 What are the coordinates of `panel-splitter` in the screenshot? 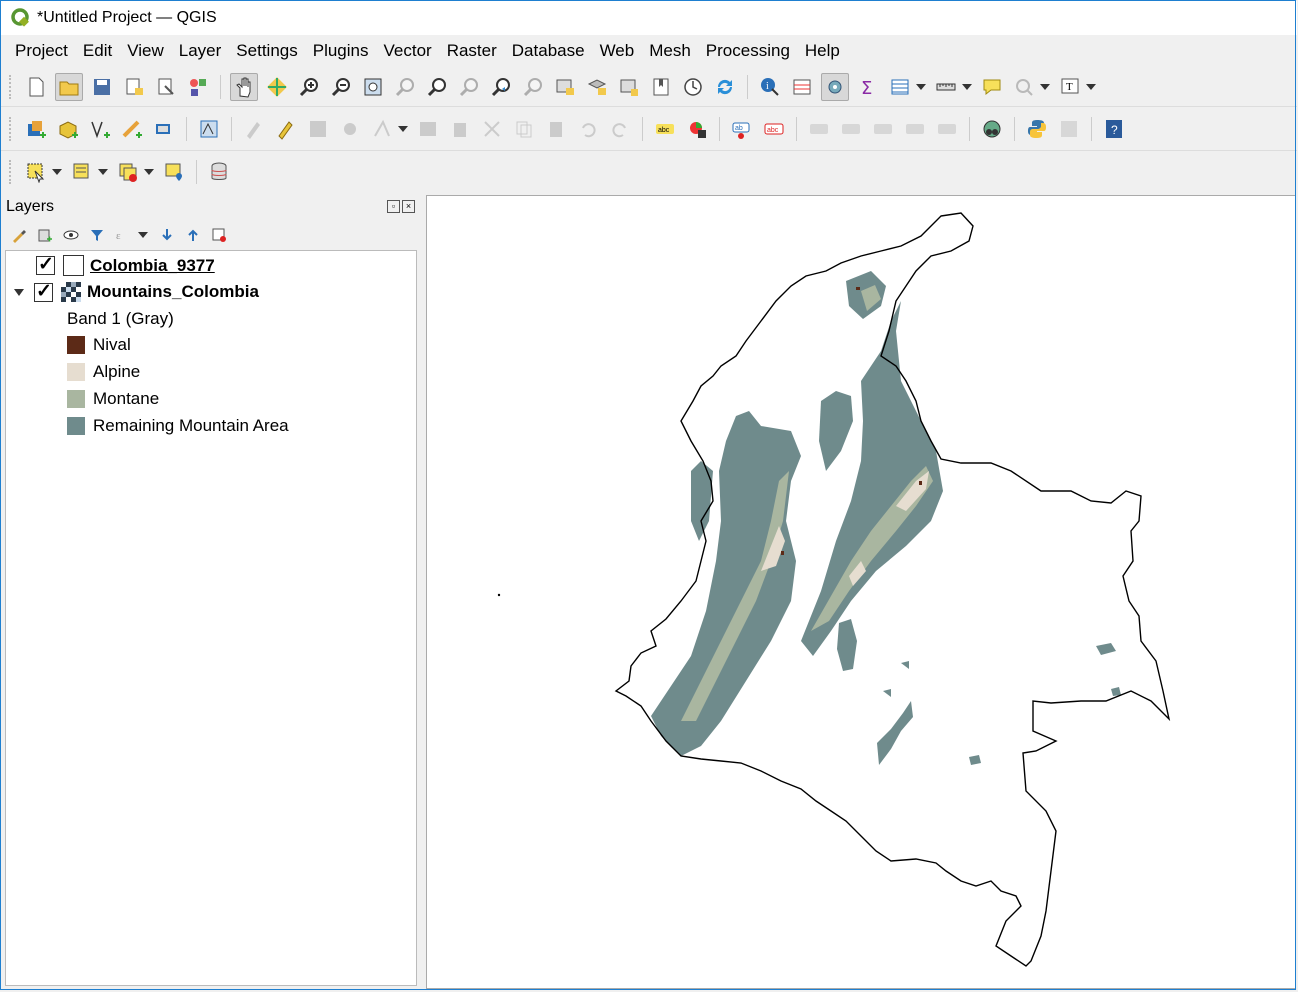 It's located at (422, 591).